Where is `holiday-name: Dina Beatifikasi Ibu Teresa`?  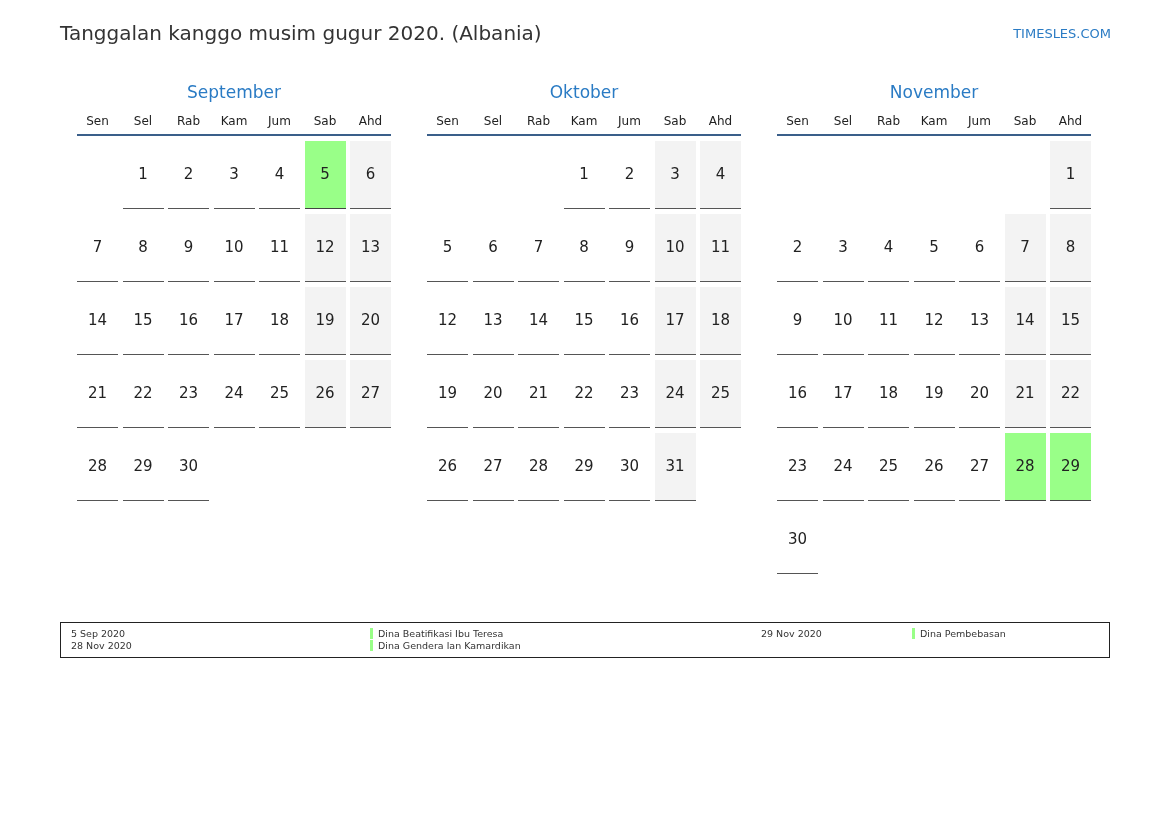 holiday-name: Dina Beatifikasi Ibu Teresa is located at coordinates (565, 633).